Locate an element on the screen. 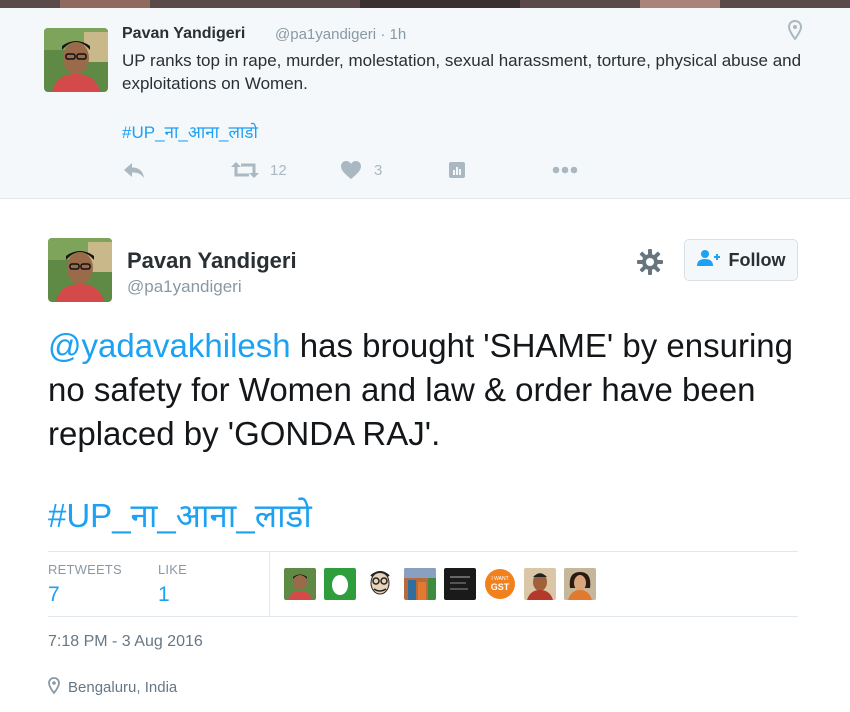  likes-stat: LIKE 1 is located at coordinates (172, 584).